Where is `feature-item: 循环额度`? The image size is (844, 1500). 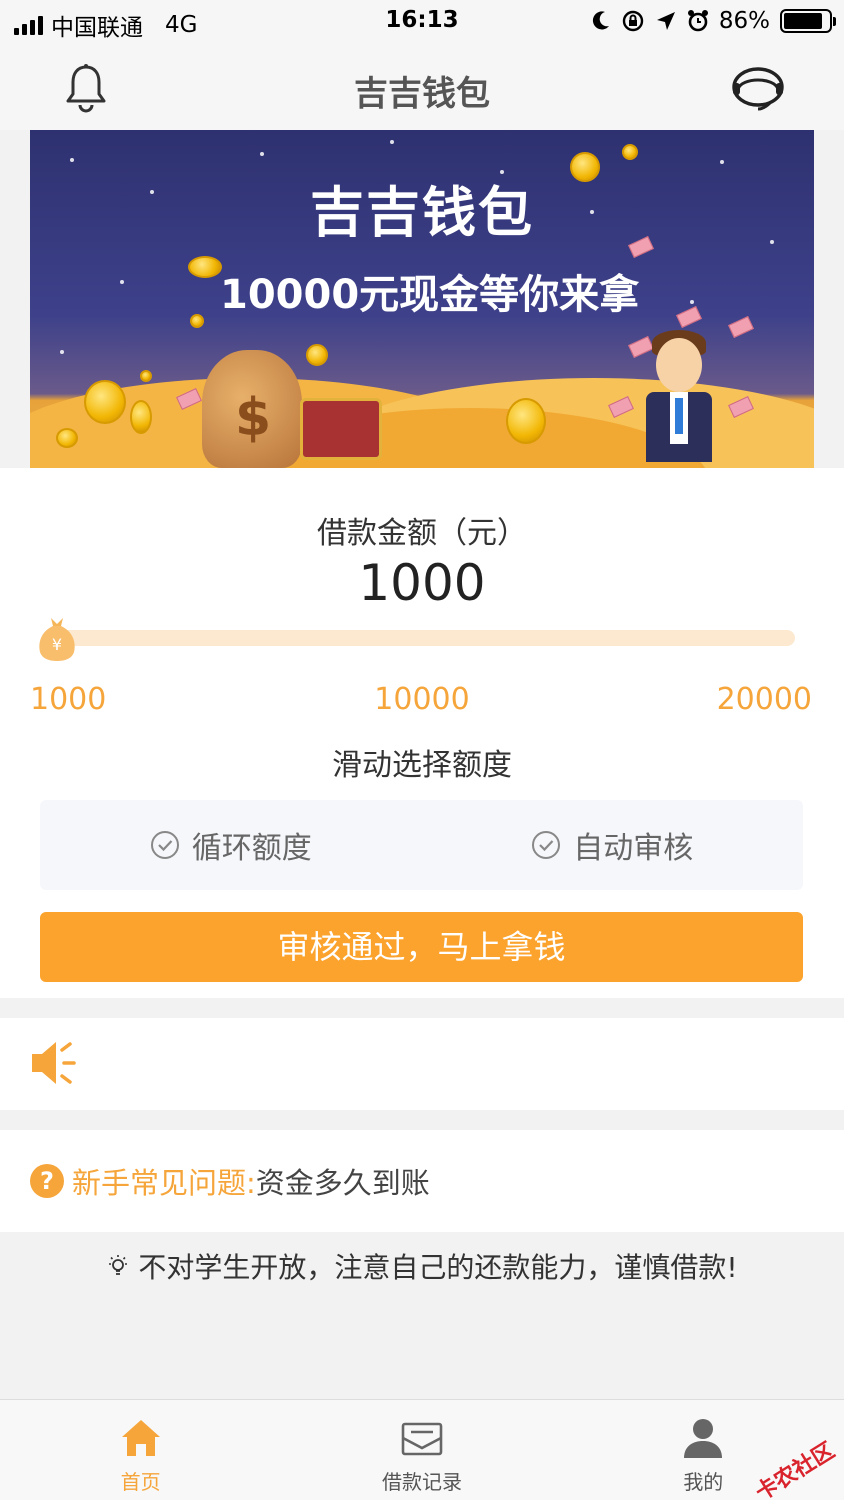 feature-item: 循环额度 is located at coordinates (231, 845).